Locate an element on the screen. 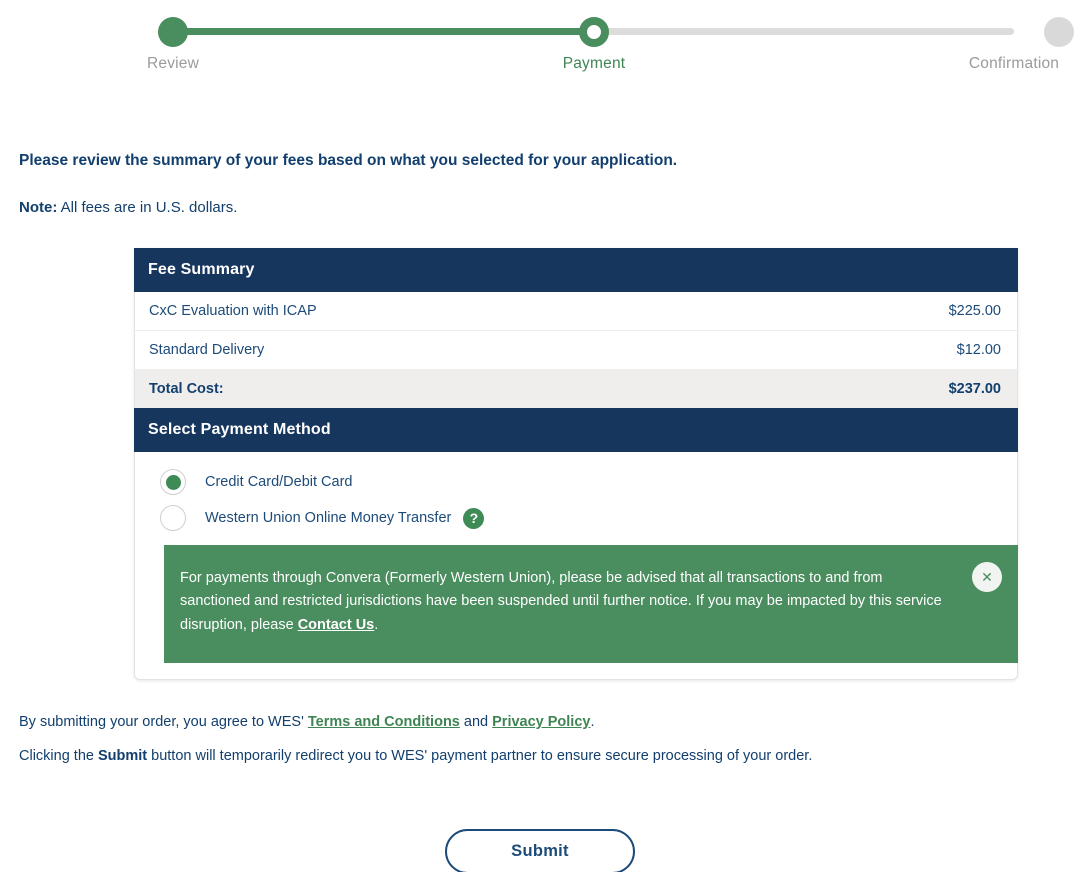  fee-row-label: CxC Evaluation with ICAP is located at coordinates (233, 311).